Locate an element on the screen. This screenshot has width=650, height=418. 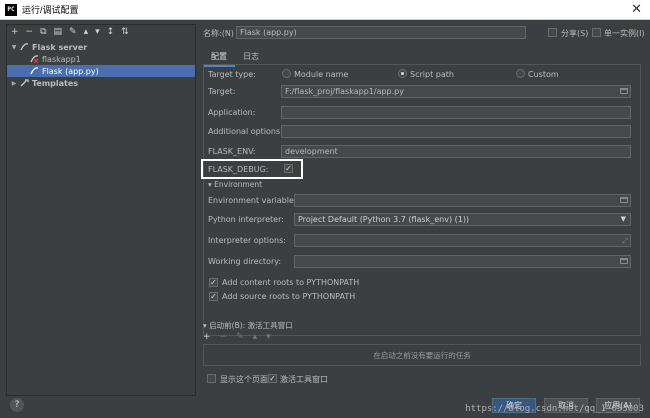
working-directory-label: Working directory: is located at coordinates (245, 261).